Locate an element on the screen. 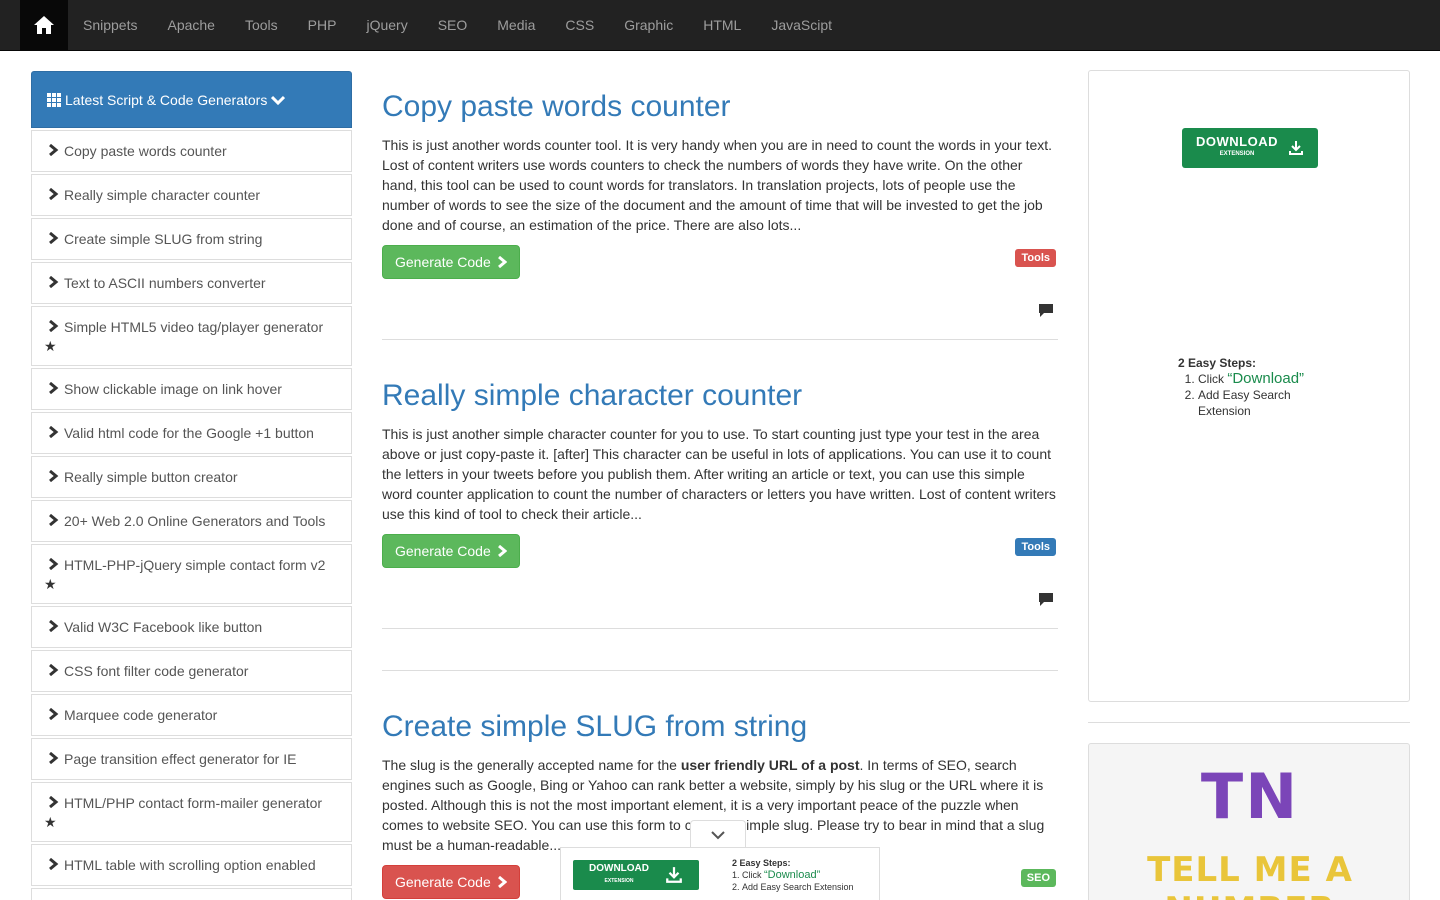 This screenshot has height=900, width=1440. nav-link-css: CSS is located at coordinates (579, 25).